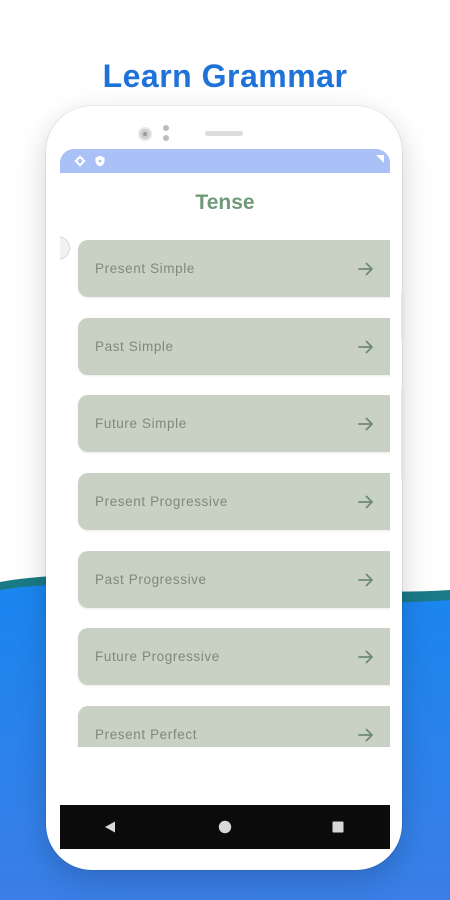 The width and height of the screenshot is (450, 900). I want to click on back-triangle-icon, so click(110, 827).